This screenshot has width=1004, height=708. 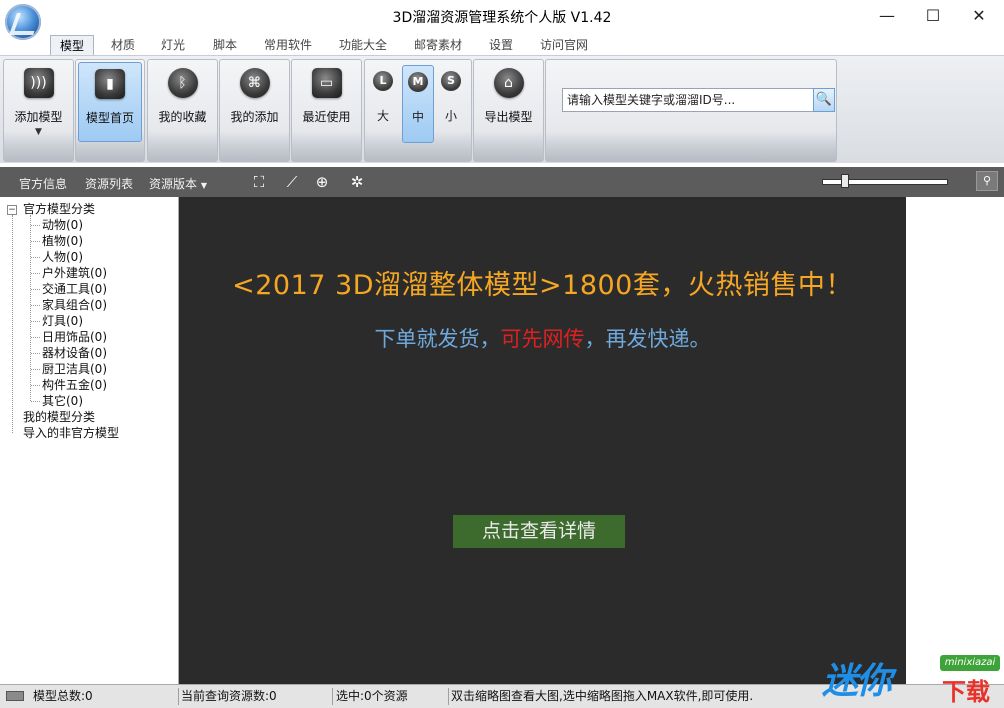 What do you see at coordinates (539, 531) in the screenshot?
I see `view-details-button: 点击查看详情` at bounding box center [539, 531].